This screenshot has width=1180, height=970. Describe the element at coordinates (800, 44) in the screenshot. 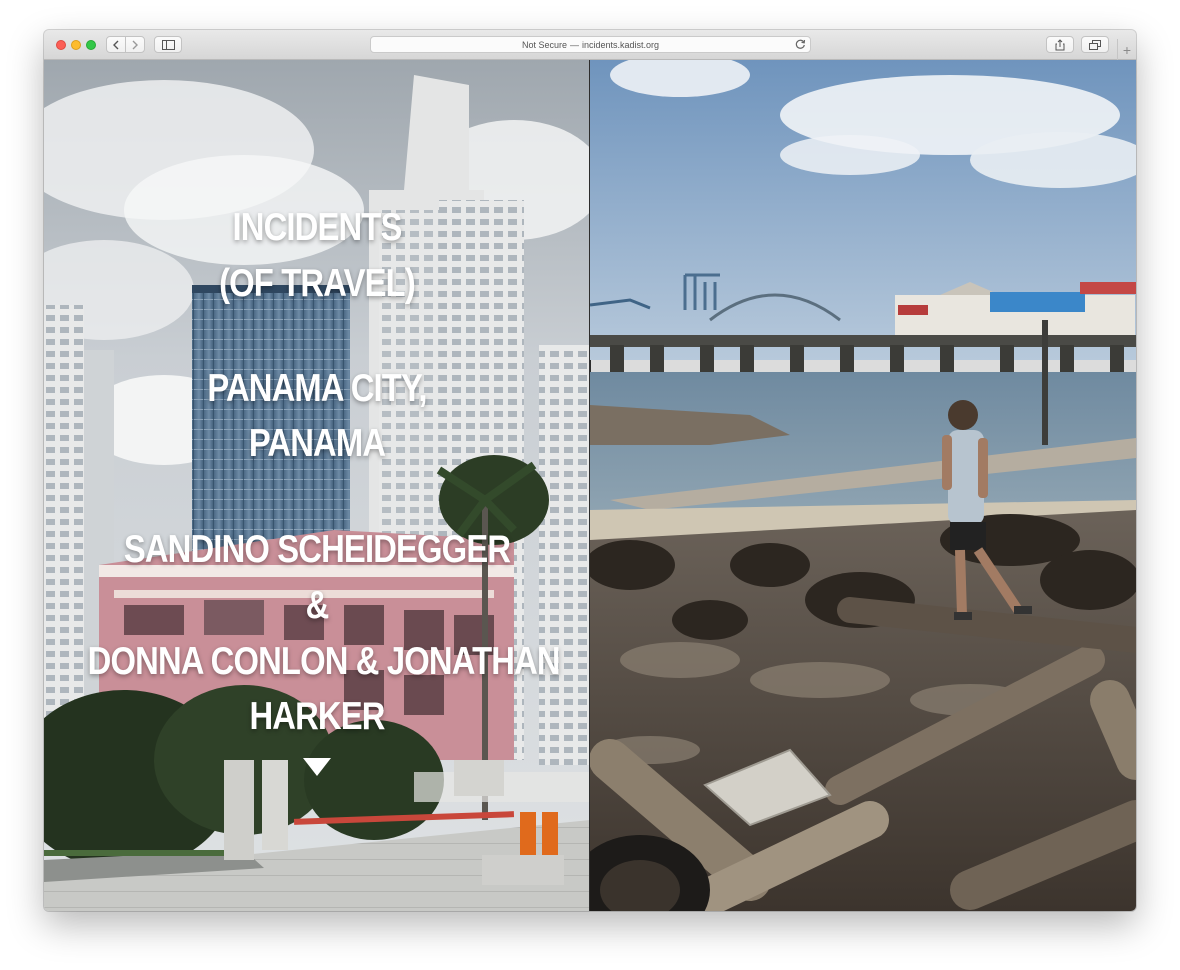

I see `reload-icon` at that location.